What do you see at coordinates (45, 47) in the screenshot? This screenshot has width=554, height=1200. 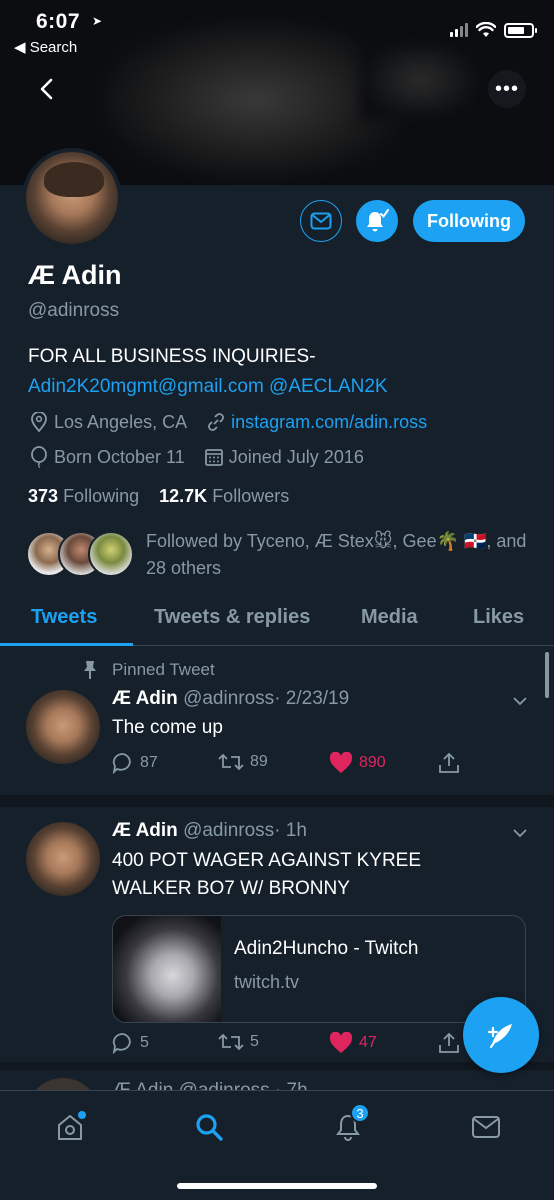 I see `back-to-app-link: ◀ Search` at bounding box center [45, 47].